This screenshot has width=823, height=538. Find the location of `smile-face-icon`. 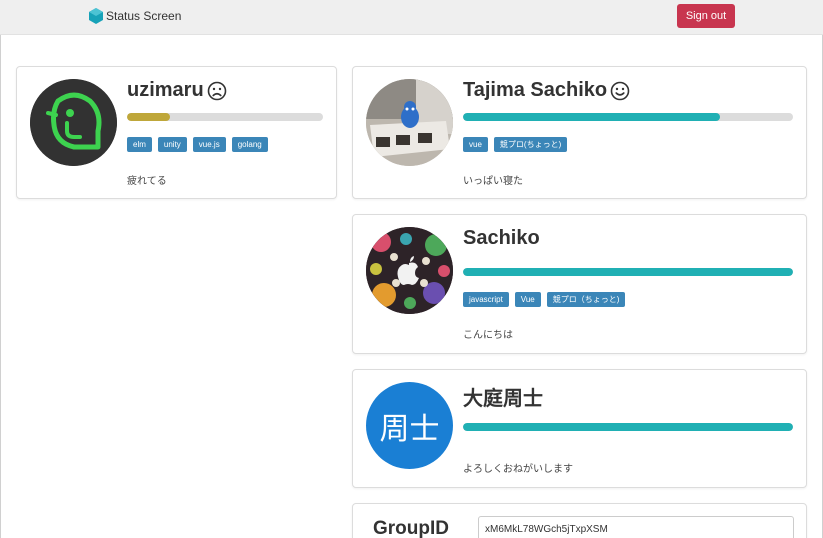

smile-face-icon is located at coordinates (620, 90).